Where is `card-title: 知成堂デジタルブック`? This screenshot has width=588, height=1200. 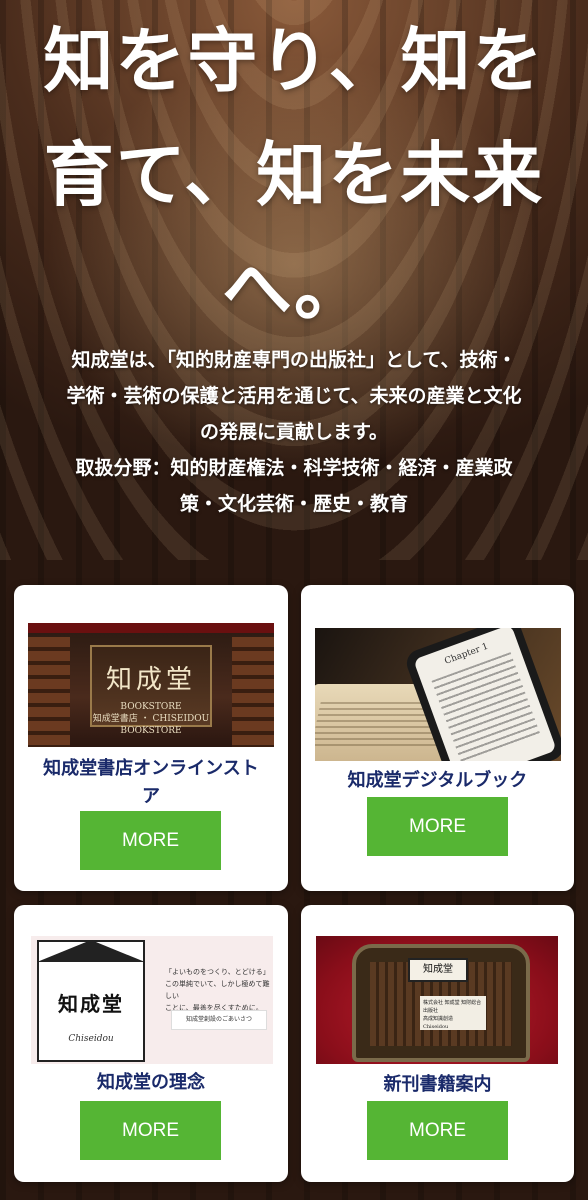 card-title: 知成堂デジタルブック is located at coordinates (437, 781).